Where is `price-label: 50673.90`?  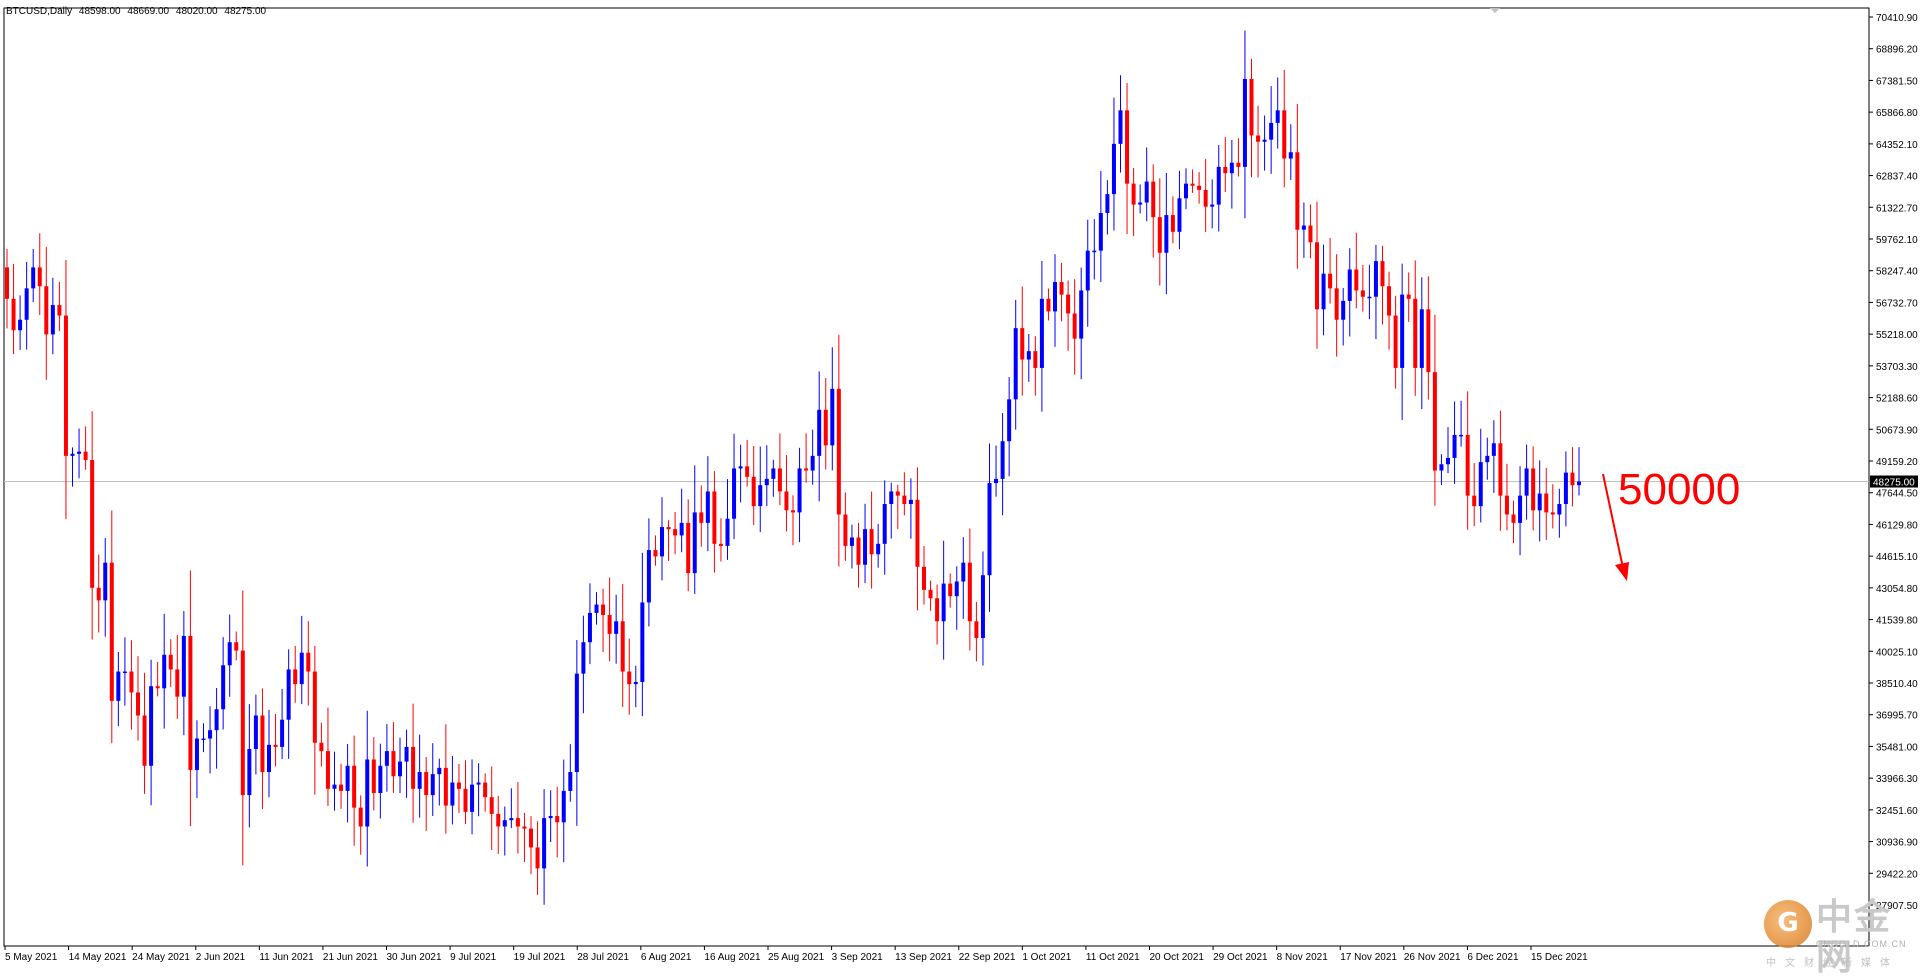 price-label: 50673.90 is located at coordinates (1897, 430).